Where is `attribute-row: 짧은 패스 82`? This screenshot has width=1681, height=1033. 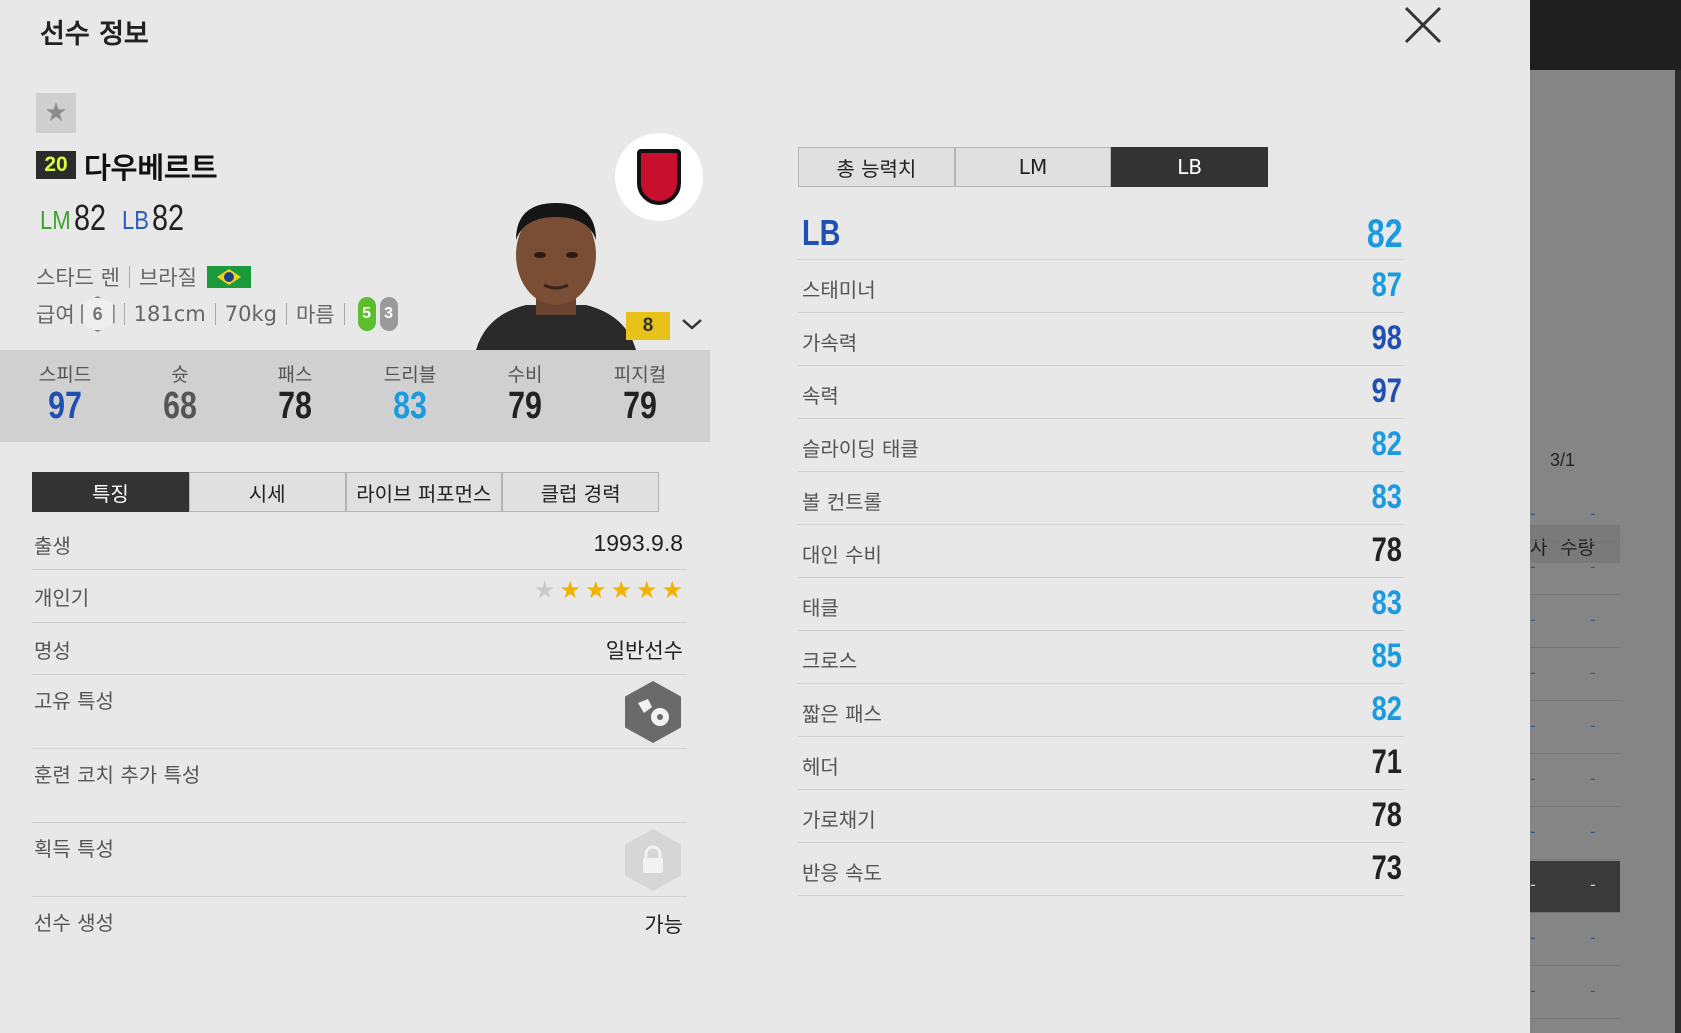
attribute-row: 짧은 패스 82 is located at coordinates (1101, 710).